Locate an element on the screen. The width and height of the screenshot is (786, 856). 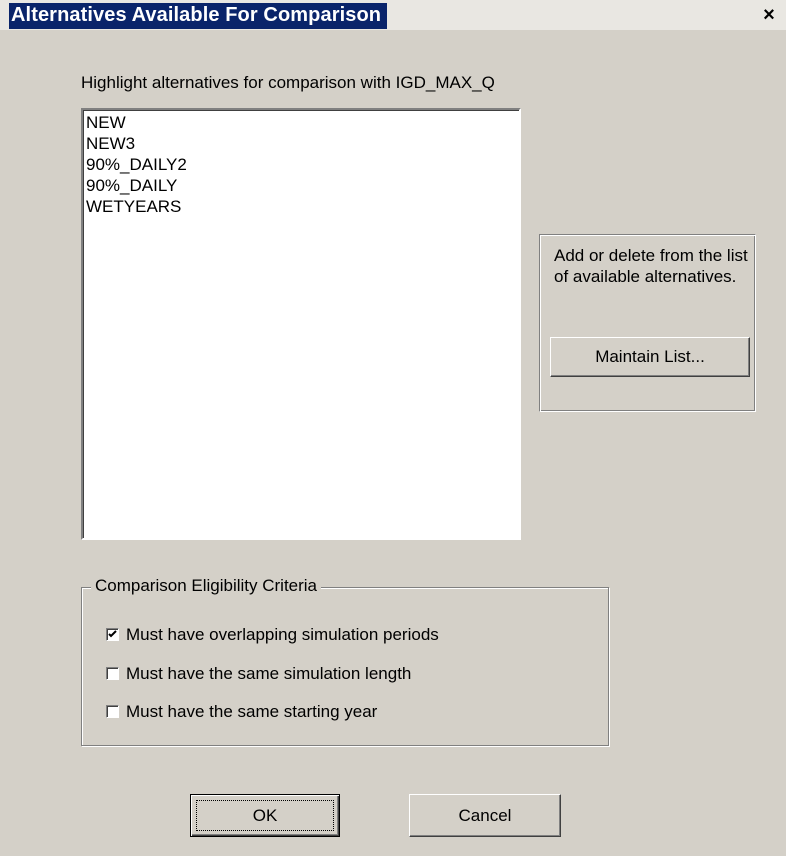
list-item: 90%_DAILY is located at coordinates (301, 185).